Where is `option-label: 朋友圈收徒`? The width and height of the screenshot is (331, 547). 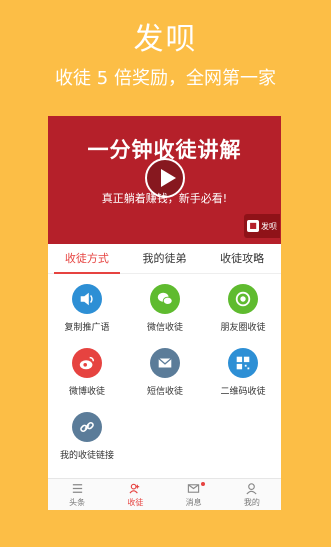
option-label: 朋友圈收徒 is located at coordinates (243, 328).